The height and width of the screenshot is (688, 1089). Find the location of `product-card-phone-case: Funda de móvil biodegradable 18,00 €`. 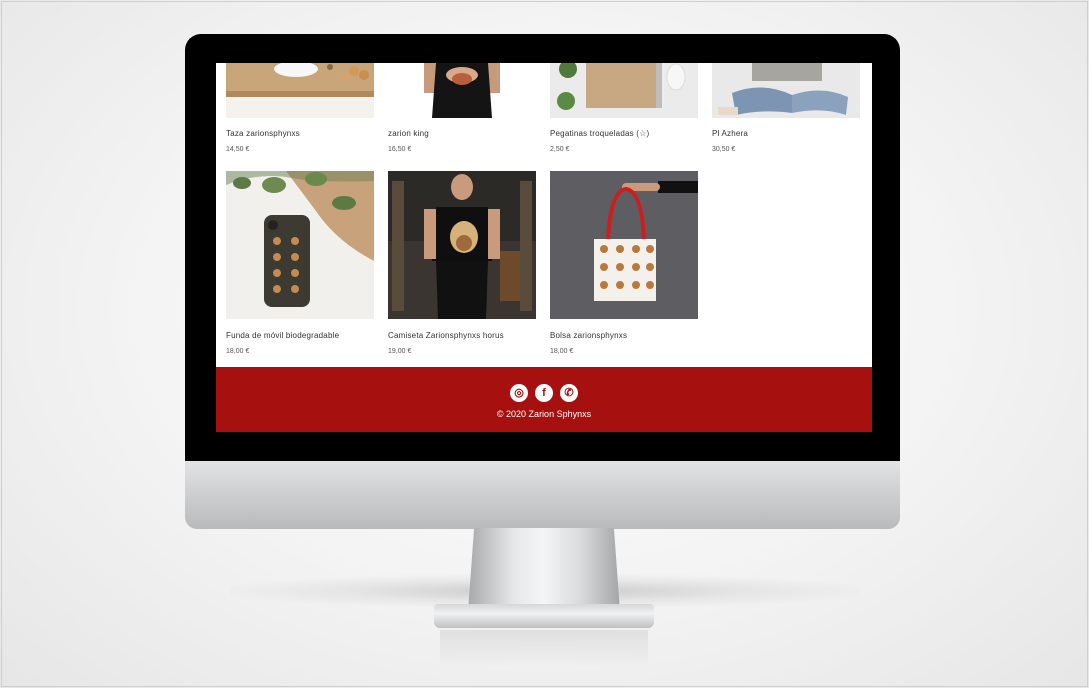

product-card-phone-case: Funda de móvil biodegradable 18,00 € is located at coordinates (300, 263).